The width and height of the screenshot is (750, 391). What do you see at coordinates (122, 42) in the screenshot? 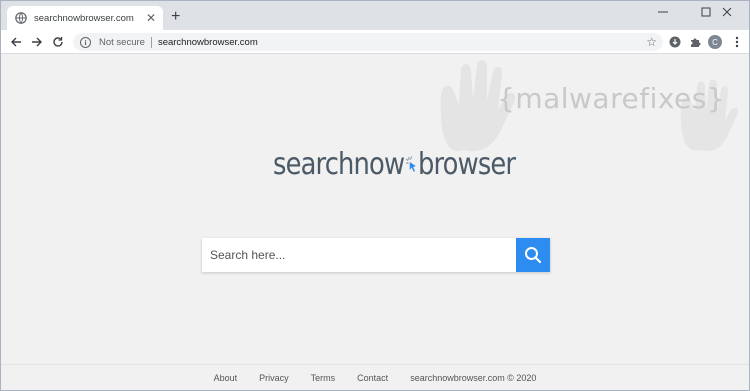
I see `security-label: Not secure` at bounding box center [122, 42].